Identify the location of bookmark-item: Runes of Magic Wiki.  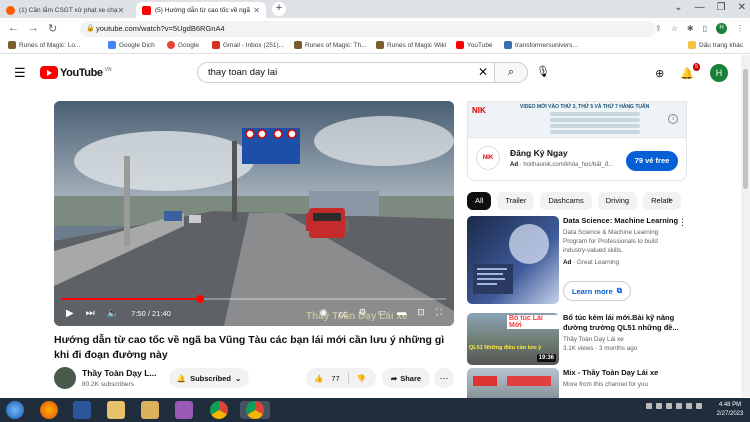
(411, 45).